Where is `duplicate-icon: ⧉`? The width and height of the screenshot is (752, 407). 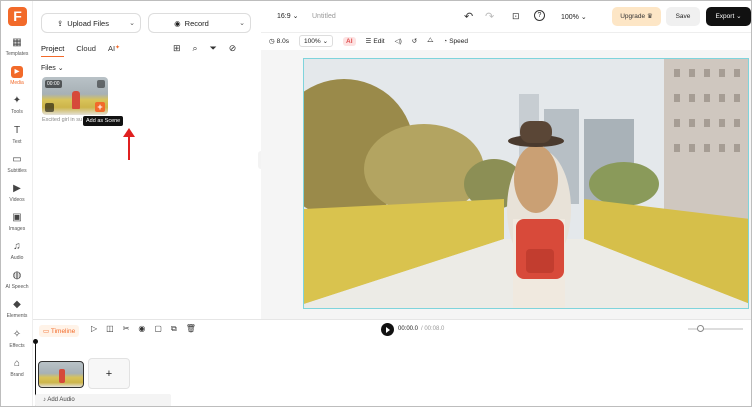
duplicate-icon: ⧉ is located at coordinates (174, 329).